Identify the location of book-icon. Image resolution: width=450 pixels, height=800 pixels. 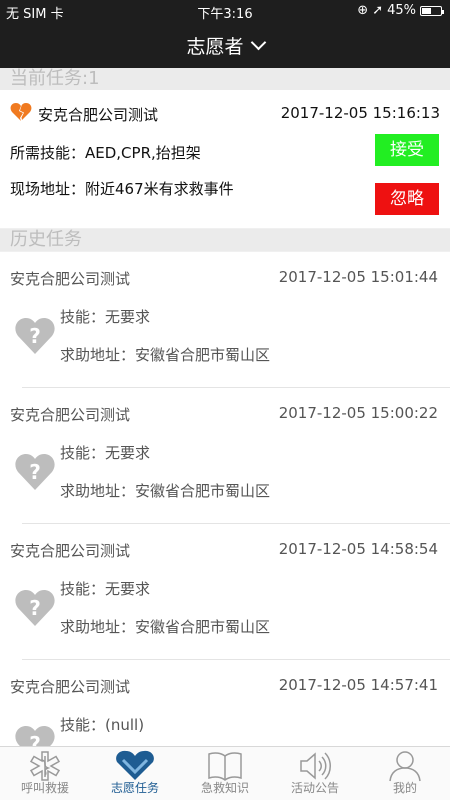
(225, 766).